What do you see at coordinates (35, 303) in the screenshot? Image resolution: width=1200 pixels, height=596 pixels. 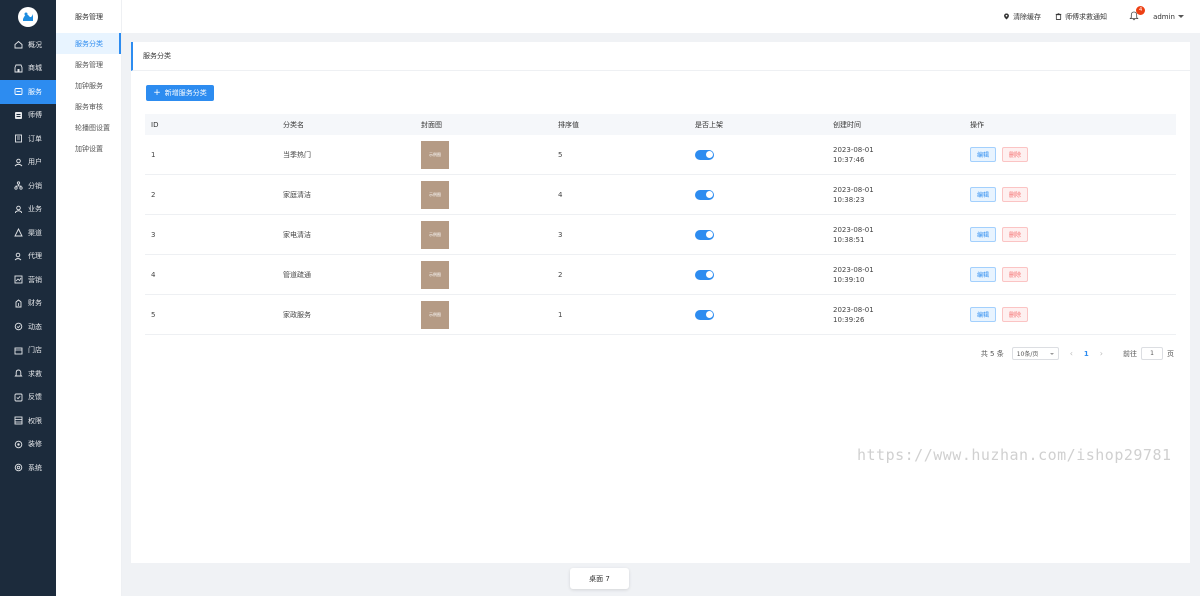 I see `sidebar-item-label: 财务` at bounding box center [35, 303].